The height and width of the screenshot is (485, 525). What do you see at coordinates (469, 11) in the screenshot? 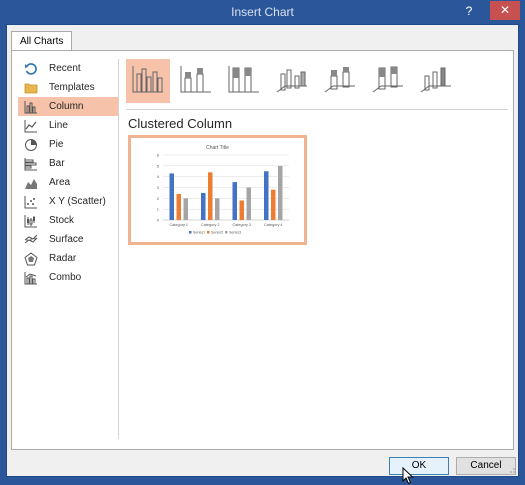
I see `help-button: ?` at bounding box center [469, 11].